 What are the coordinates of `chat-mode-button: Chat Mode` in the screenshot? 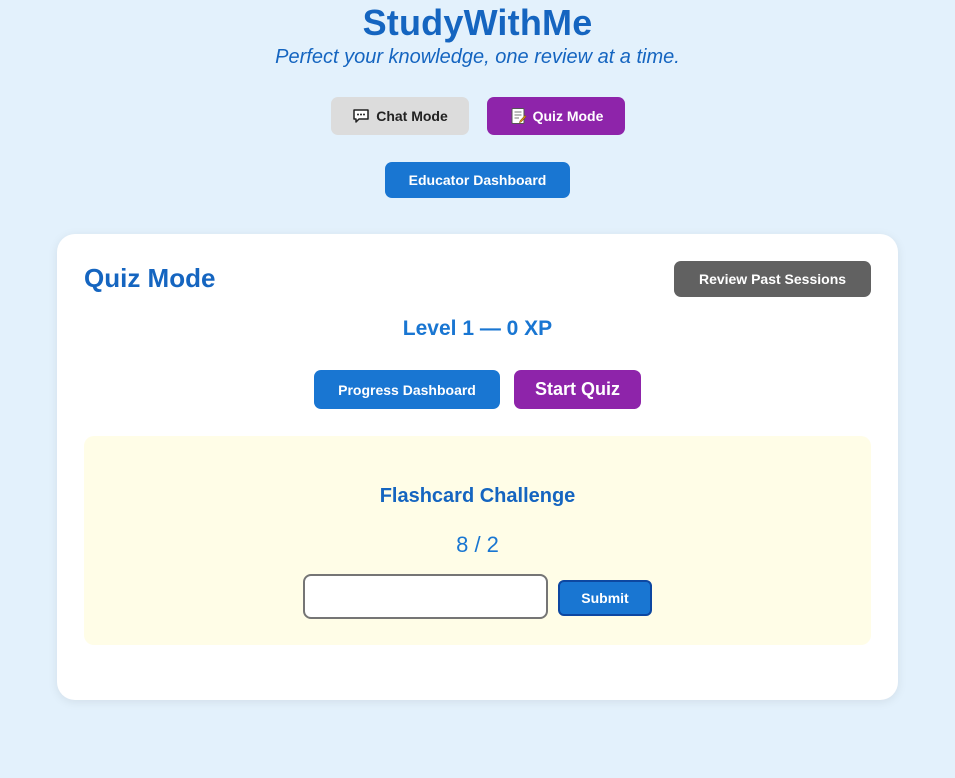 It's located at (400, 116).